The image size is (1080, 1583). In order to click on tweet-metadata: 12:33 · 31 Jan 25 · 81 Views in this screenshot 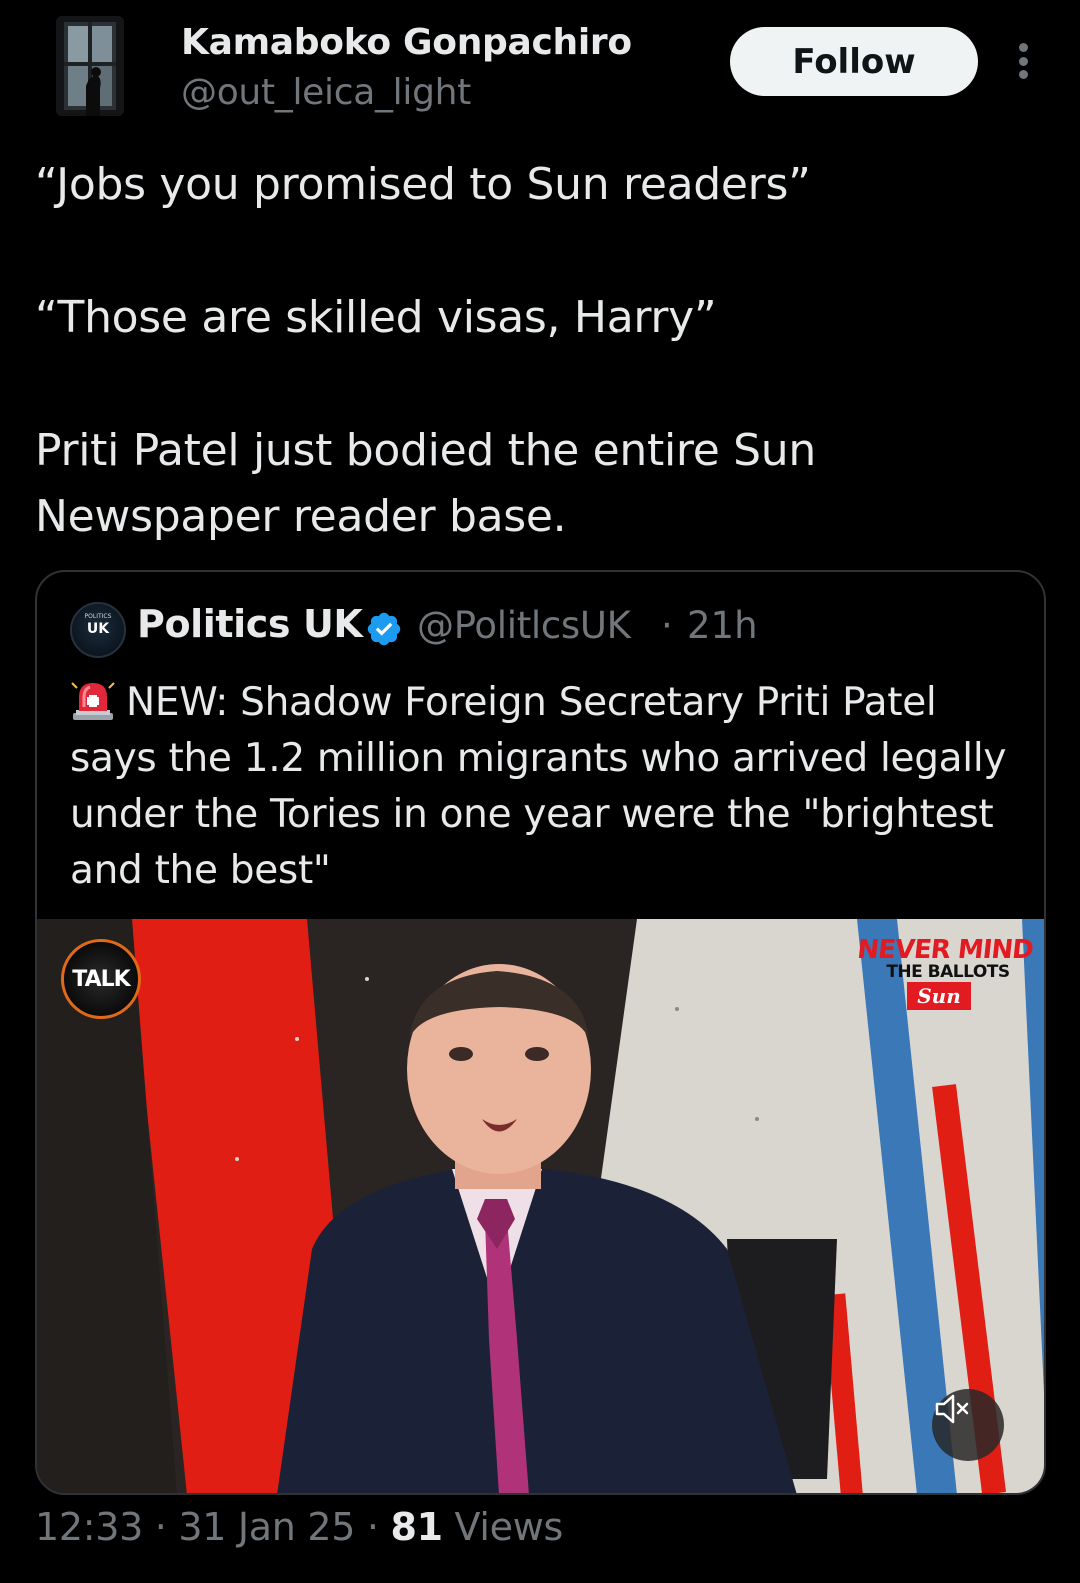, I will do `click(299, 1527)`.